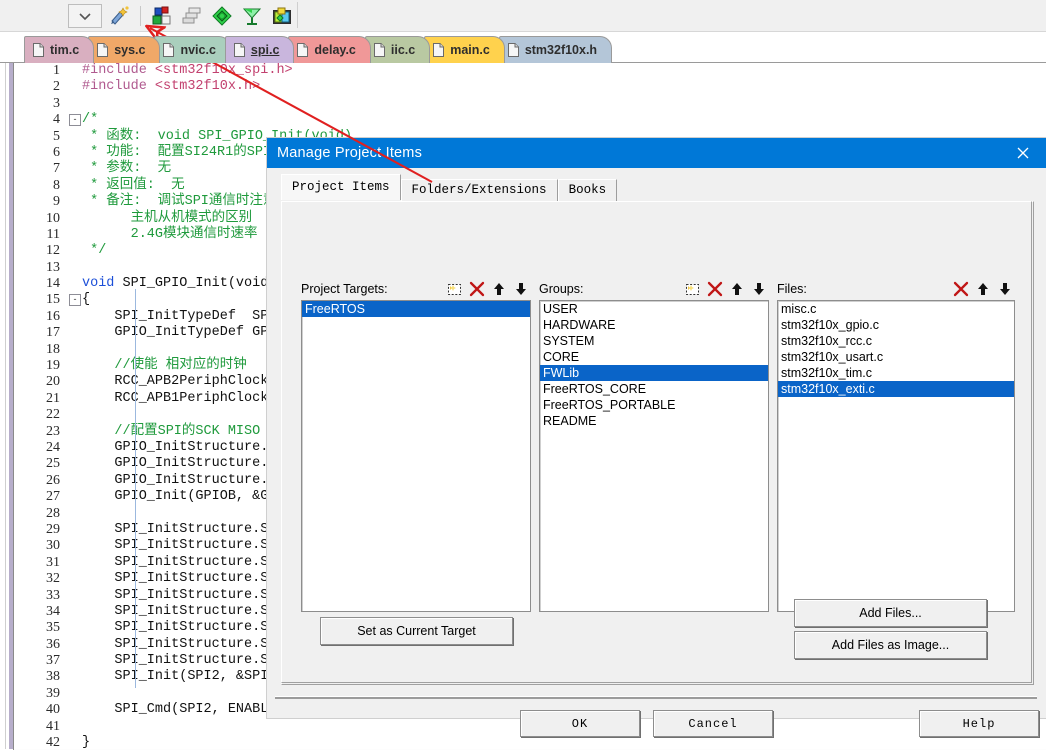  Describe the element at coordinates (580, 723) in the screenshot. I see `ok-button: OK` at that location.